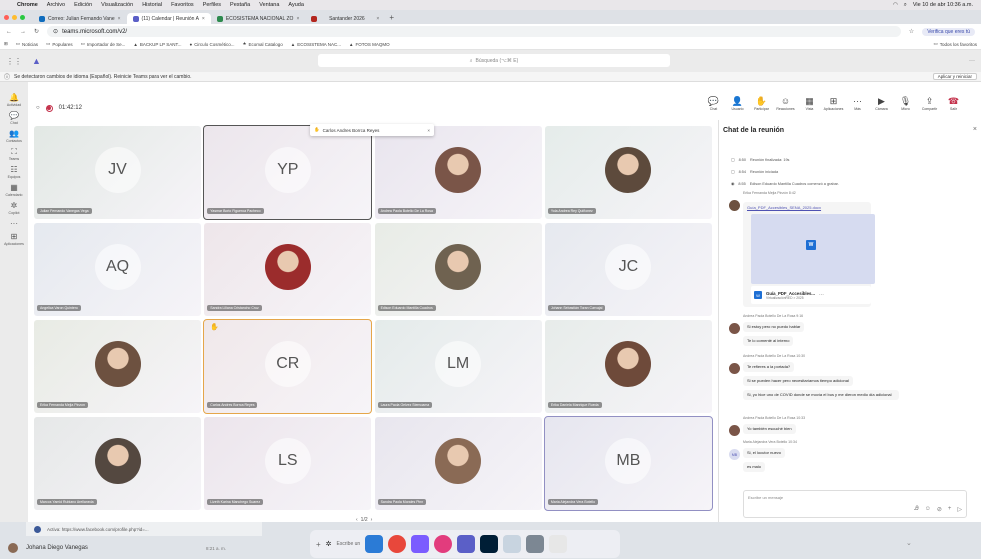 The image size is (981, 559). What do you see at coordinates (953, 104) in the screenshot?
I see `control-leave: ☎ Salir` at bounding box center [953, 104].